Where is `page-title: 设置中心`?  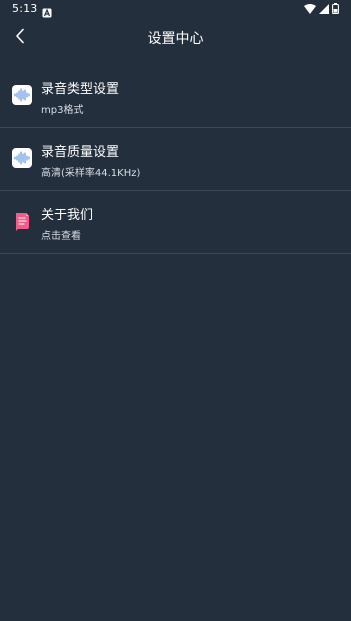 page-title: 设置中心 is located at coordinates (175, 39).